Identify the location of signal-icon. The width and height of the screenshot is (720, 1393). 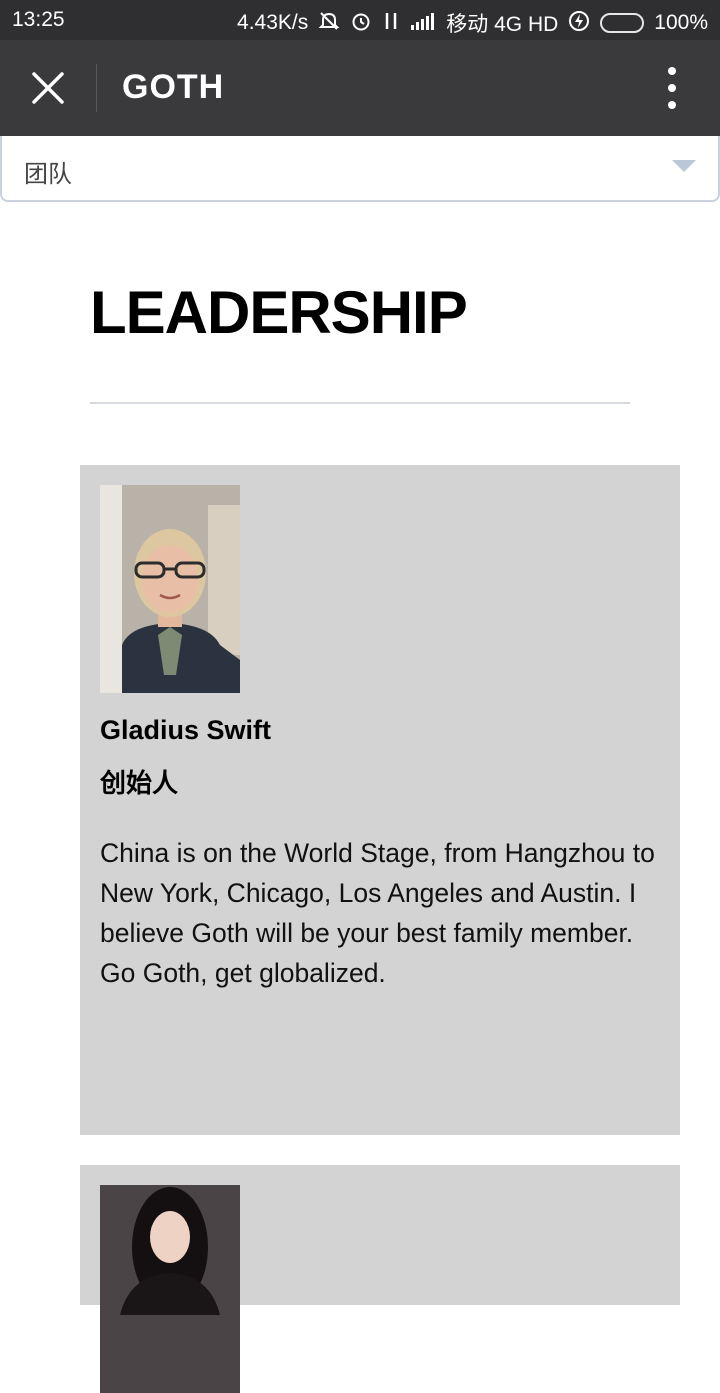
(423, 23).